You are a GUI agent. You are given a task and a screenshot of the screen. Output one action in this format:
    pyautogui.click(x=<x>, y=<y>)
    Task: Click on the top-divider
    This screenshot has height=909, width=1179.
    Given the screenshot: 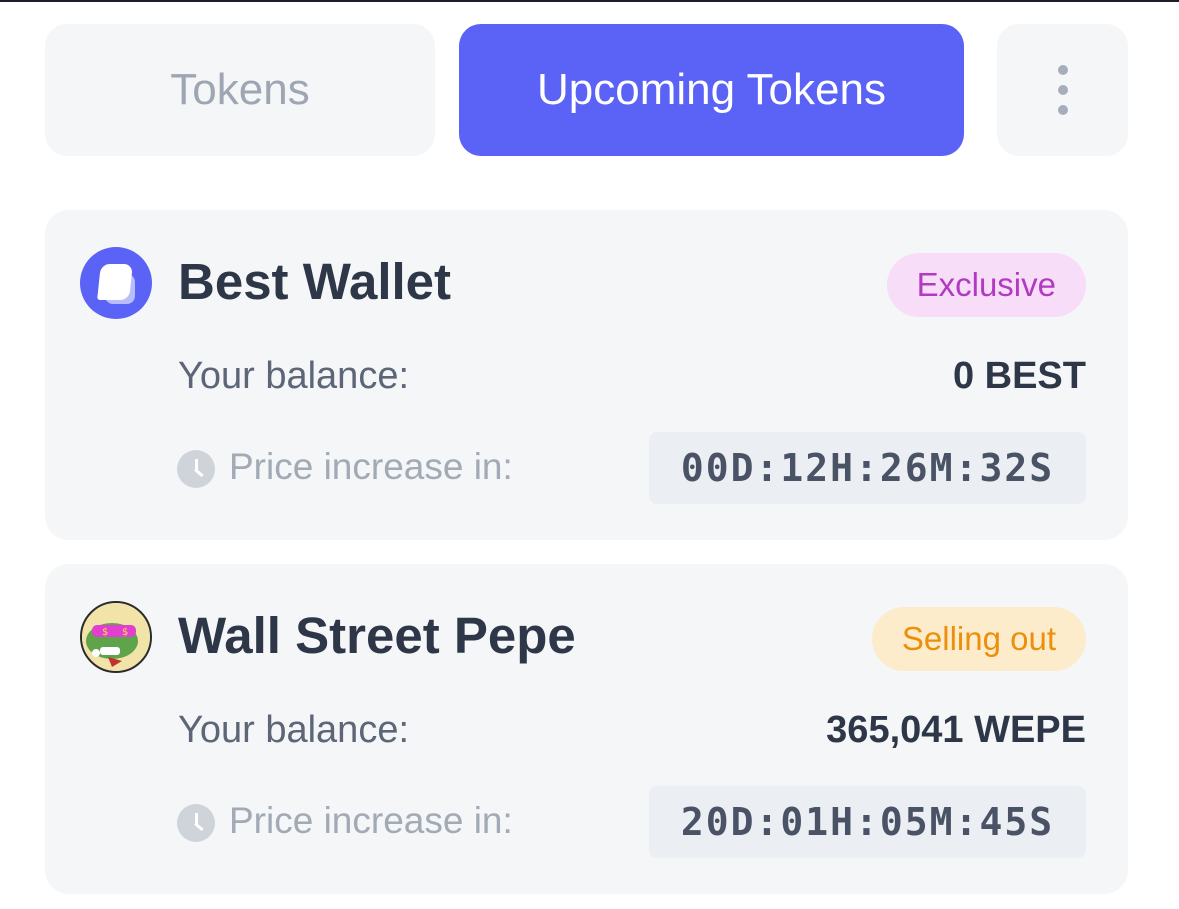 What is the action you would take?
    pyautogui.click(x=589, y=1)
    